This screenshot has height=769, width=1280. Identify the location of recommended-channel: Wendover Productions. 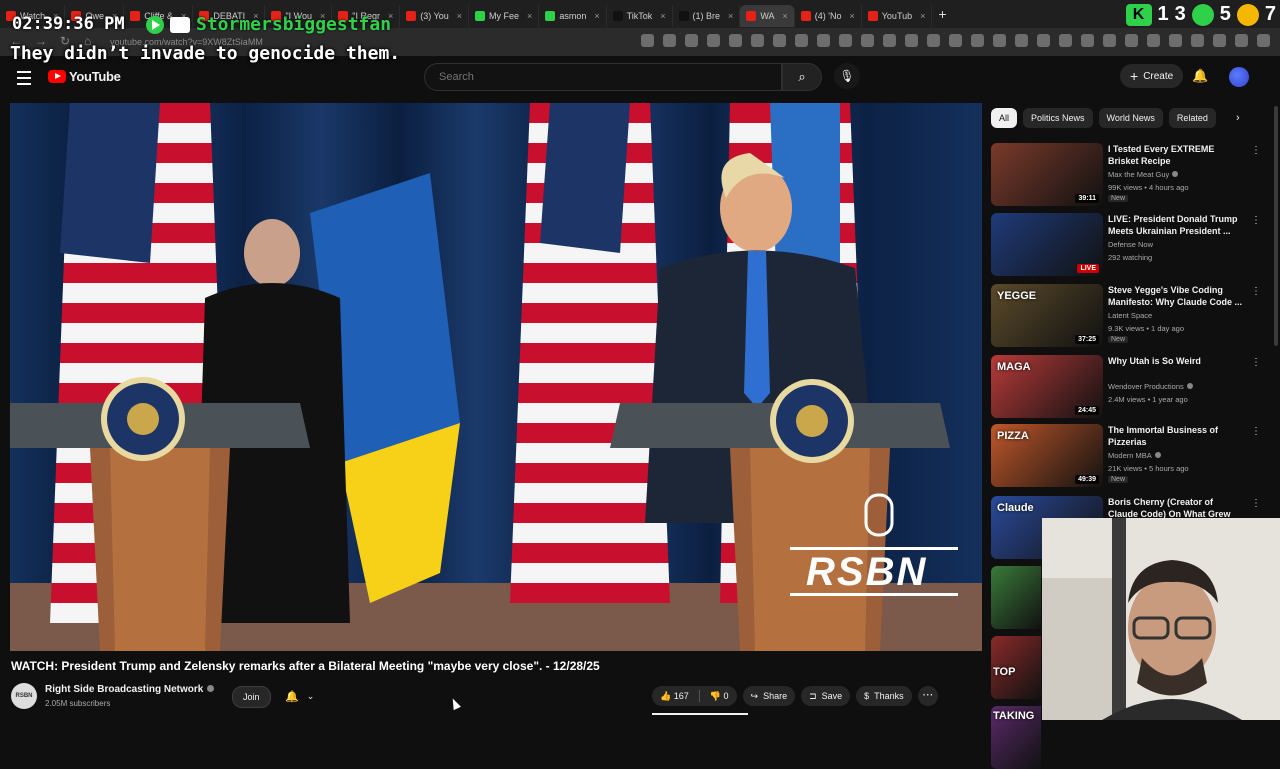
(1150, 386).